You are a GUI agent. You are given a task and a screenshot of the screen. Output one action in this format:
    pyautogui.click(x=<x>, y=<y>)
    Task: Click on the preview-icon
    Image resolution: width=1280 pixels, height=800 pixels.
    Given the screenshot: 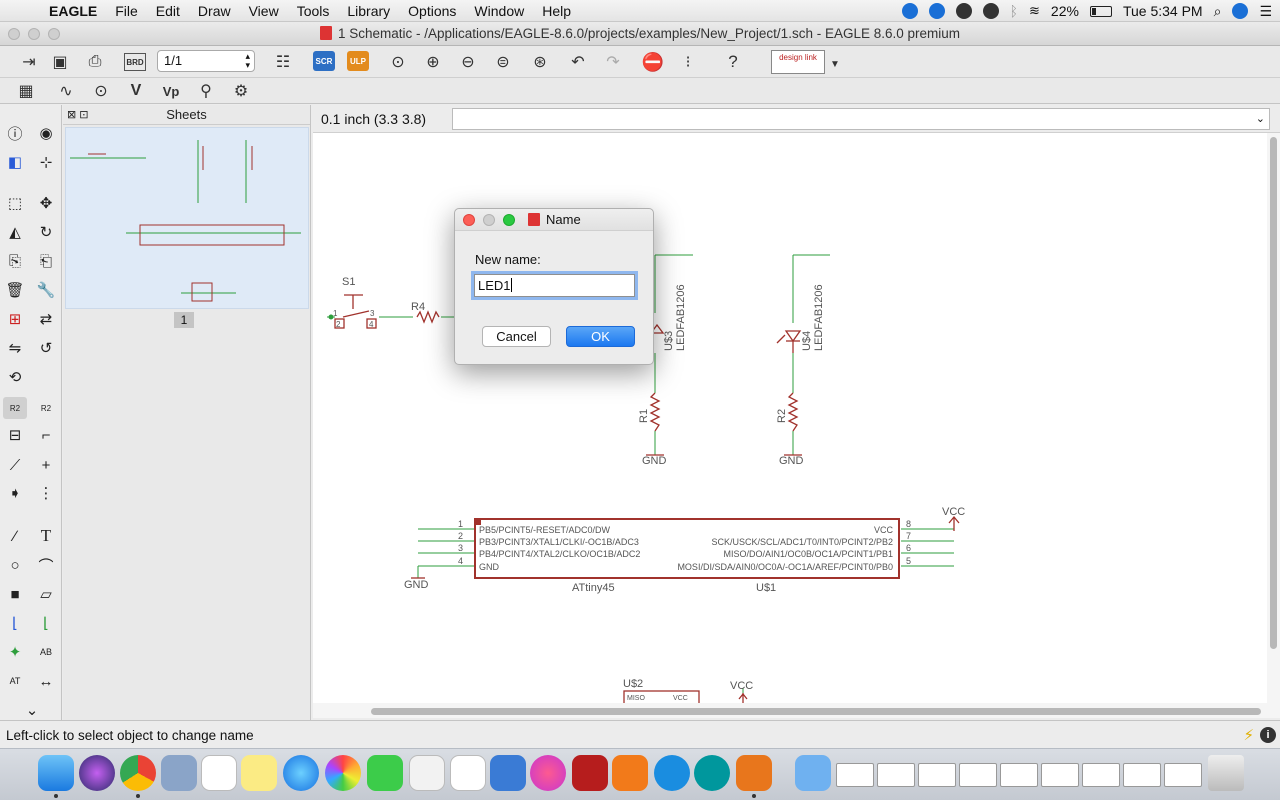 What is the action you would take?
    pyautogui.click(x=179, y=773)
    